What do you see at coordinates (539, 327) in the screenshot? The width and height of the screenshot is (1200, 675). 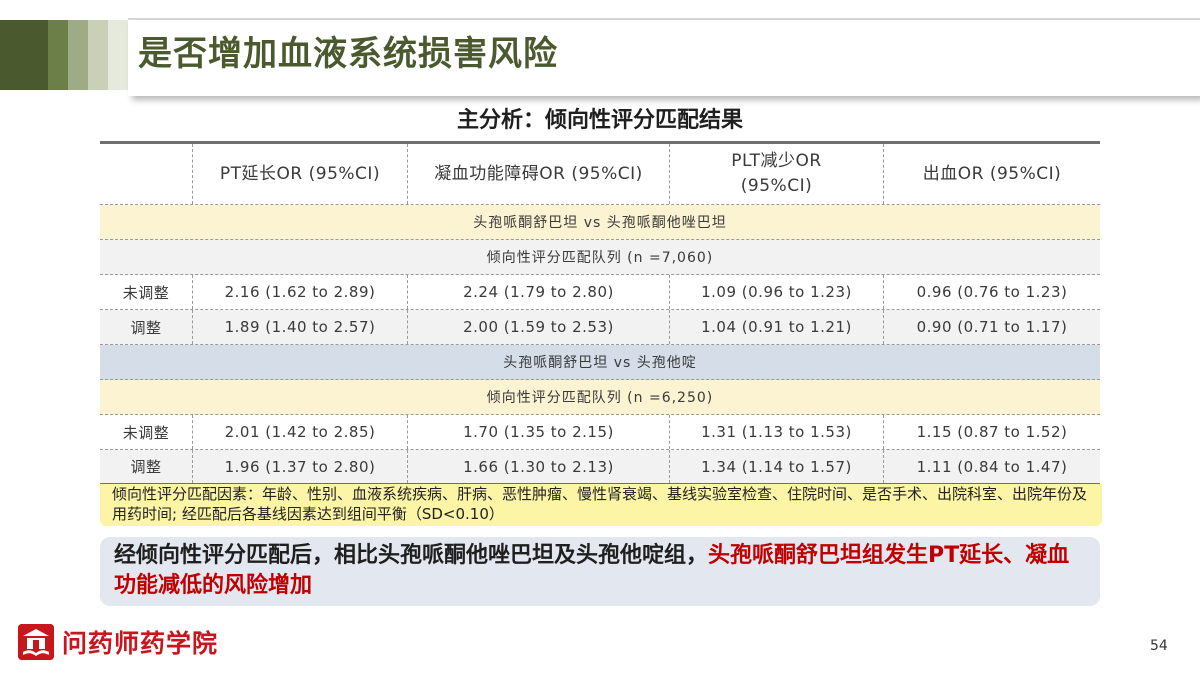 I see `table-cell: 2.00 (1.59 to 2.53)` at bounding box center [539, 327].